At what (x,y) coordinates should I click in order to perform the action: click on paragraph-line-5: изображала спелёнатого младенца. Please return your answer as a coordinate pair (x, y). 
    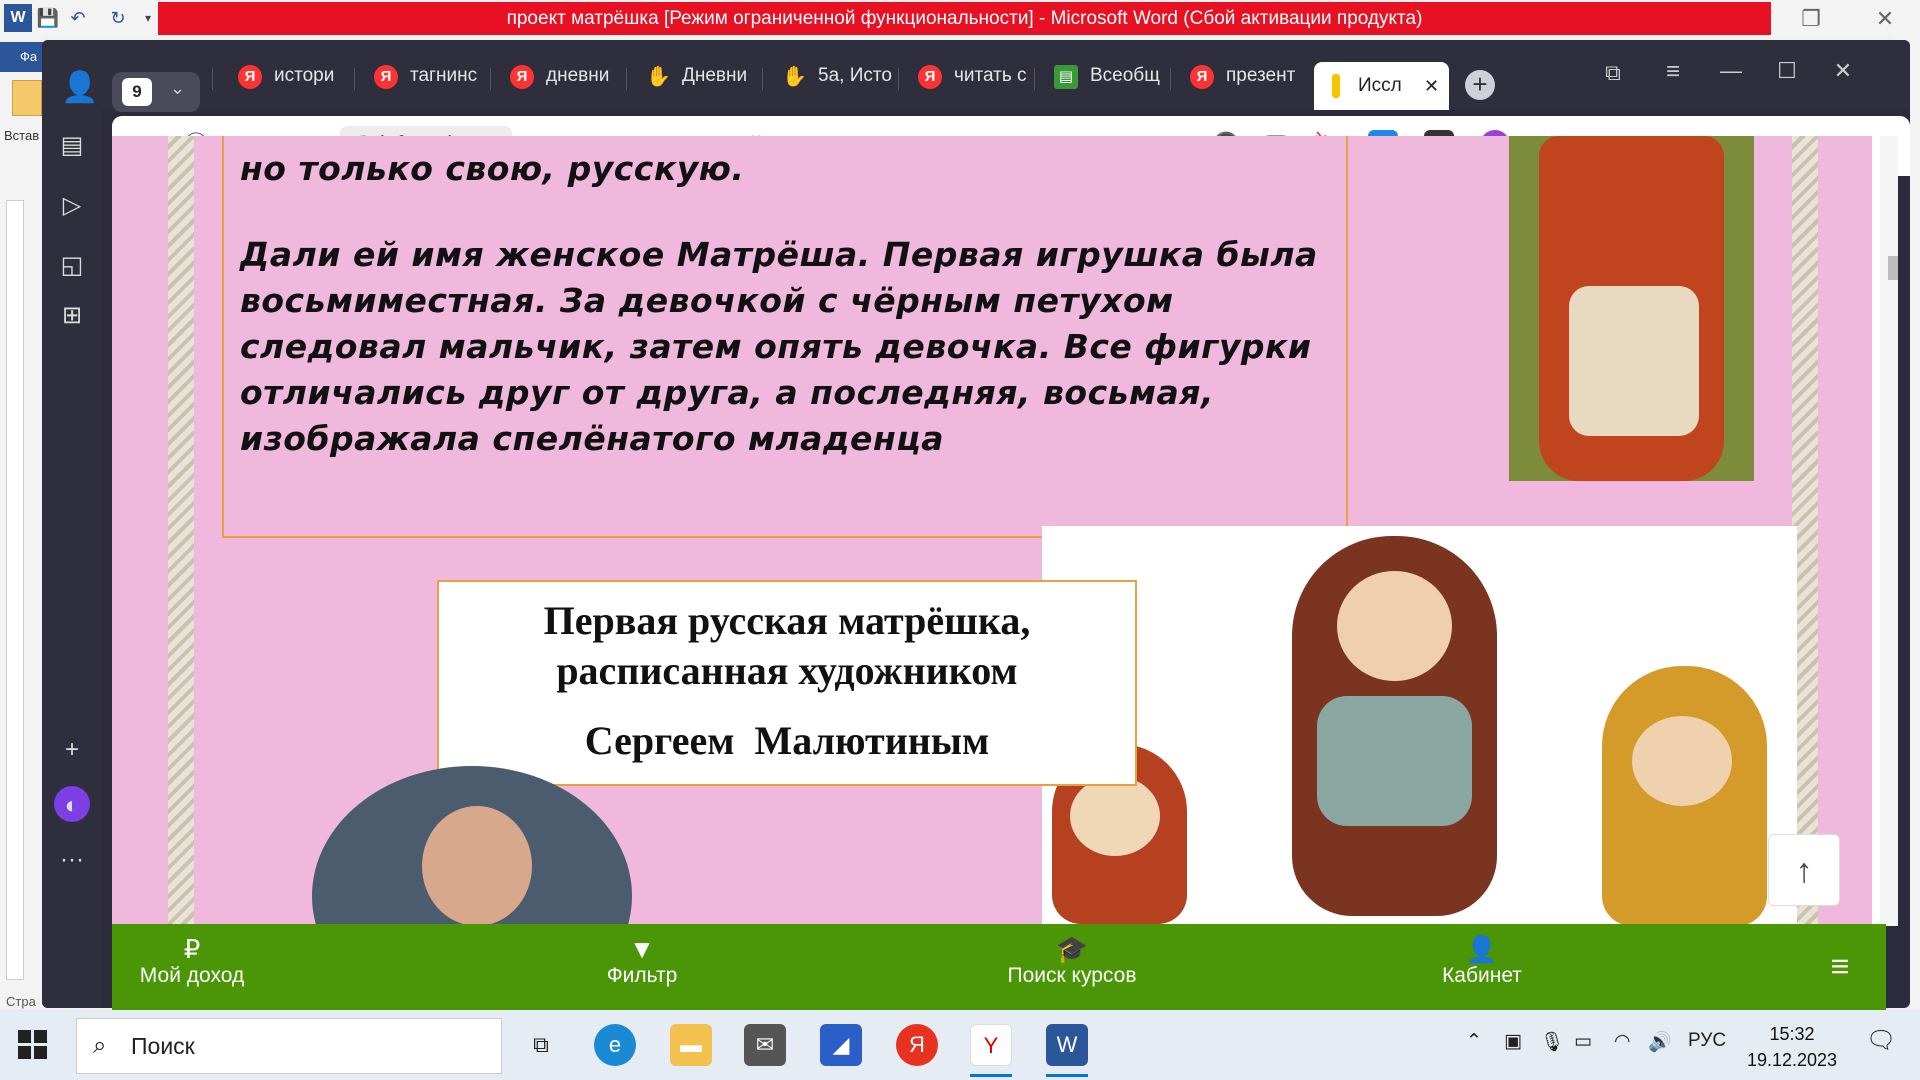
    Looking at the image, I should click on (592, 438).